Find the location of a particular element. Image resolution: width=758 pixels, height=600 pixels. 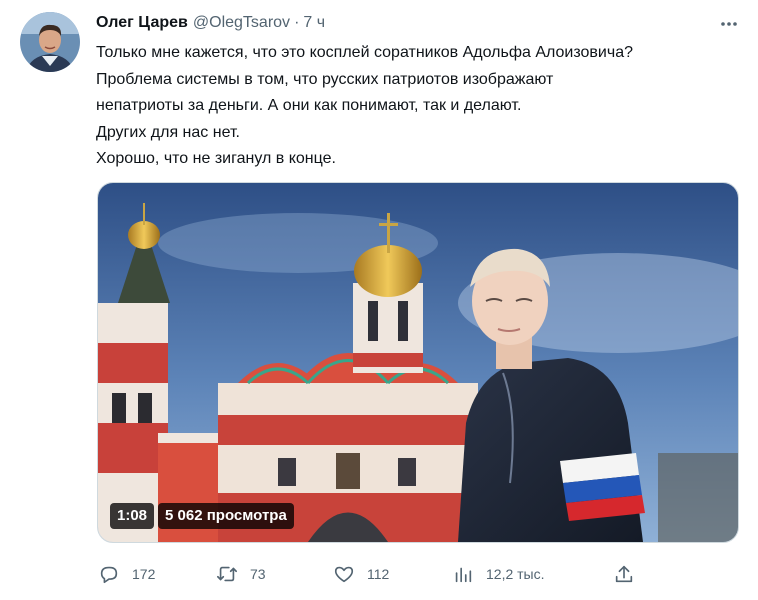

author-handle: @OlegTsarov is located at coordinates (241, 23).